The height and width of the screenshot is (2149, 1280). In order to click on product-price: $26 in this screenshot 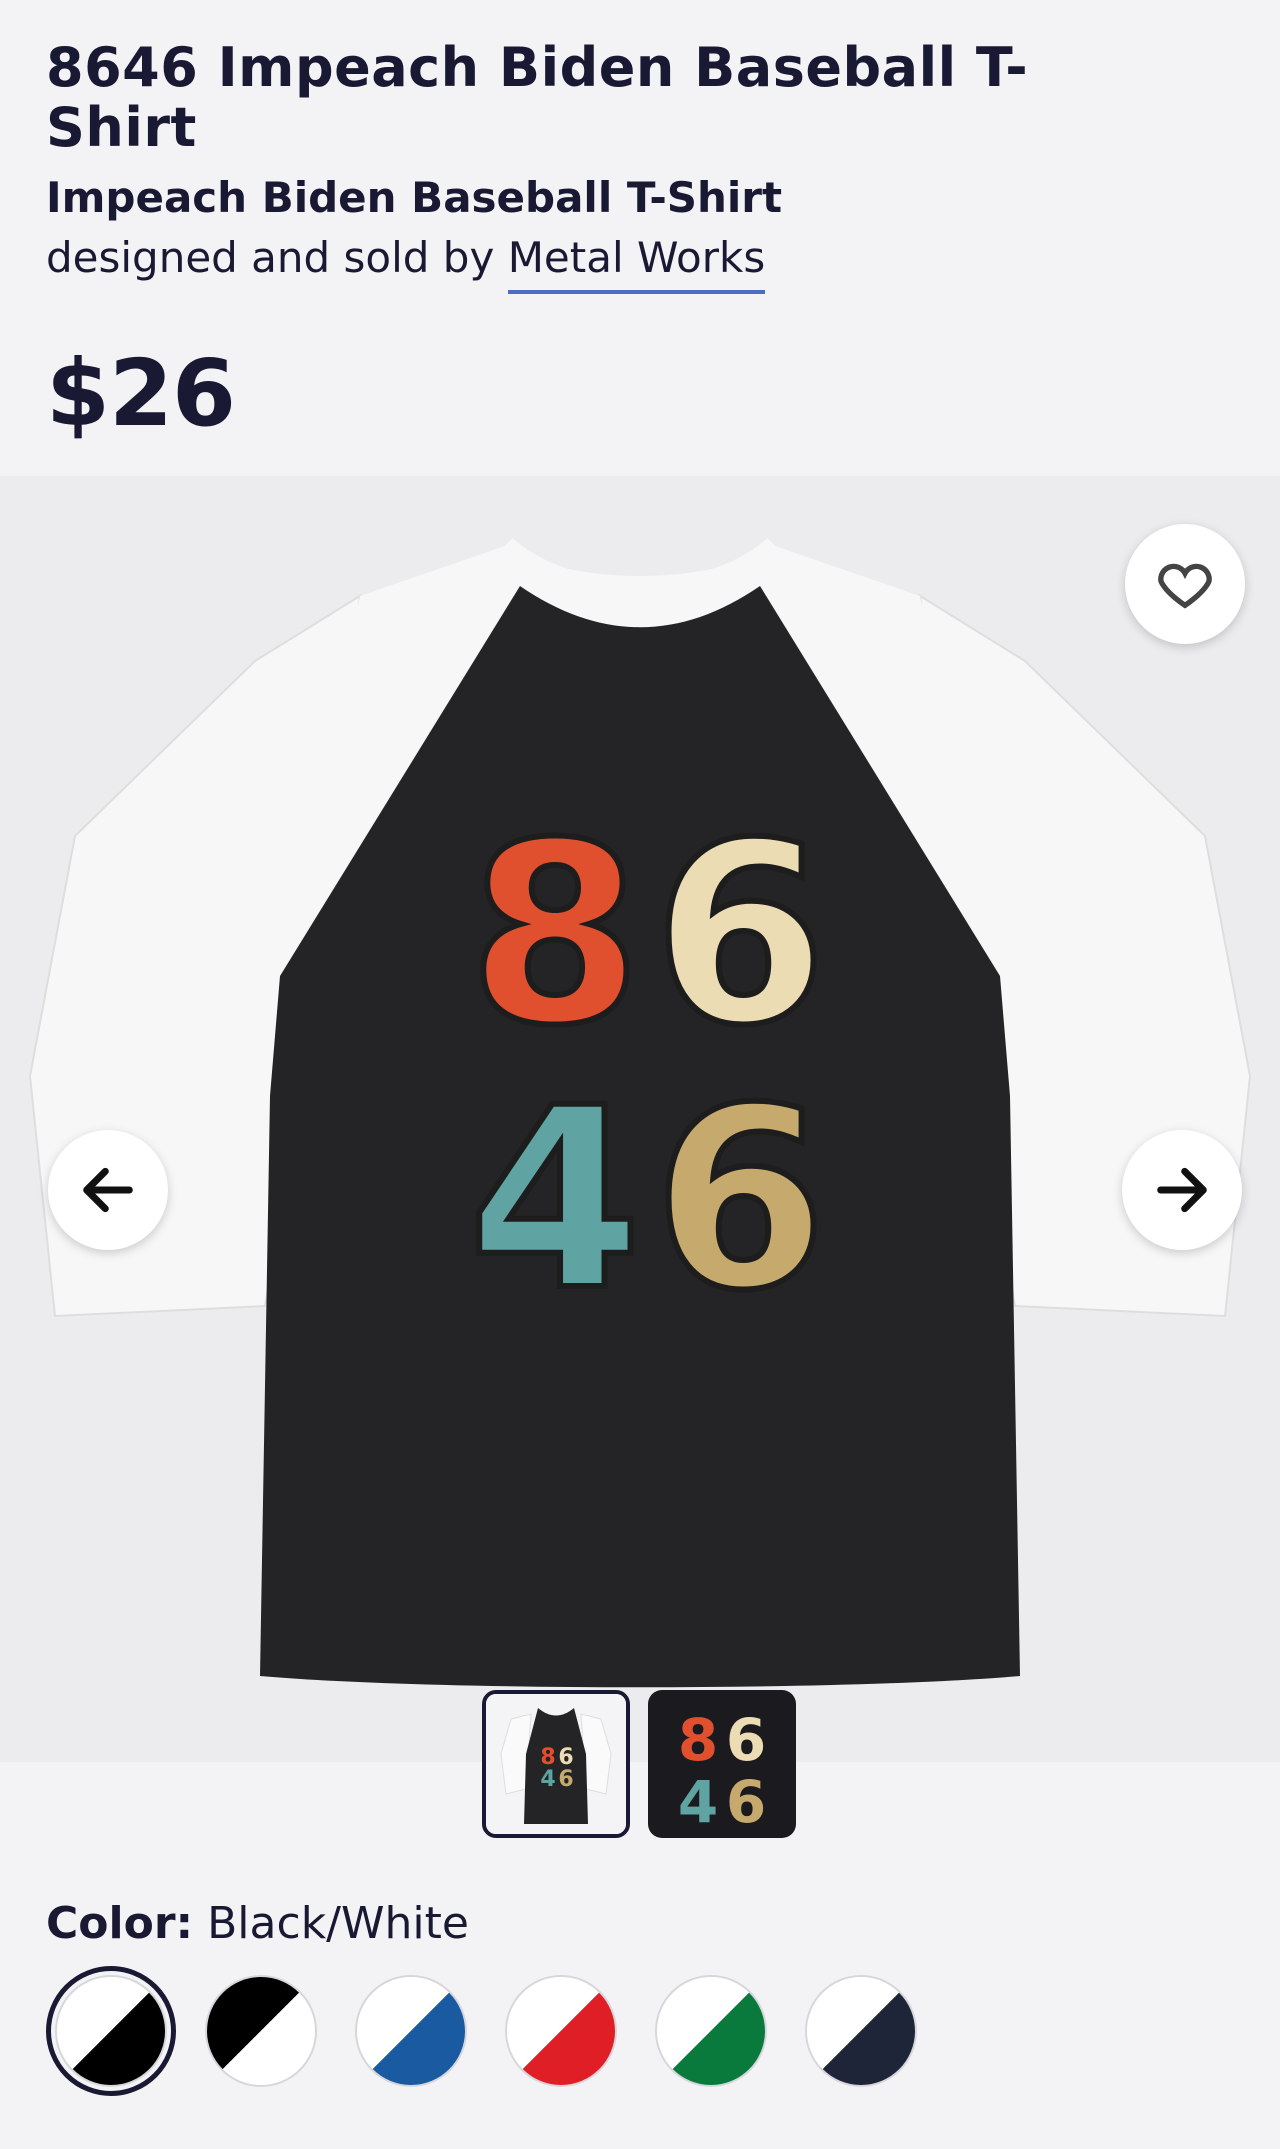, I will do `click(141, 393)`.